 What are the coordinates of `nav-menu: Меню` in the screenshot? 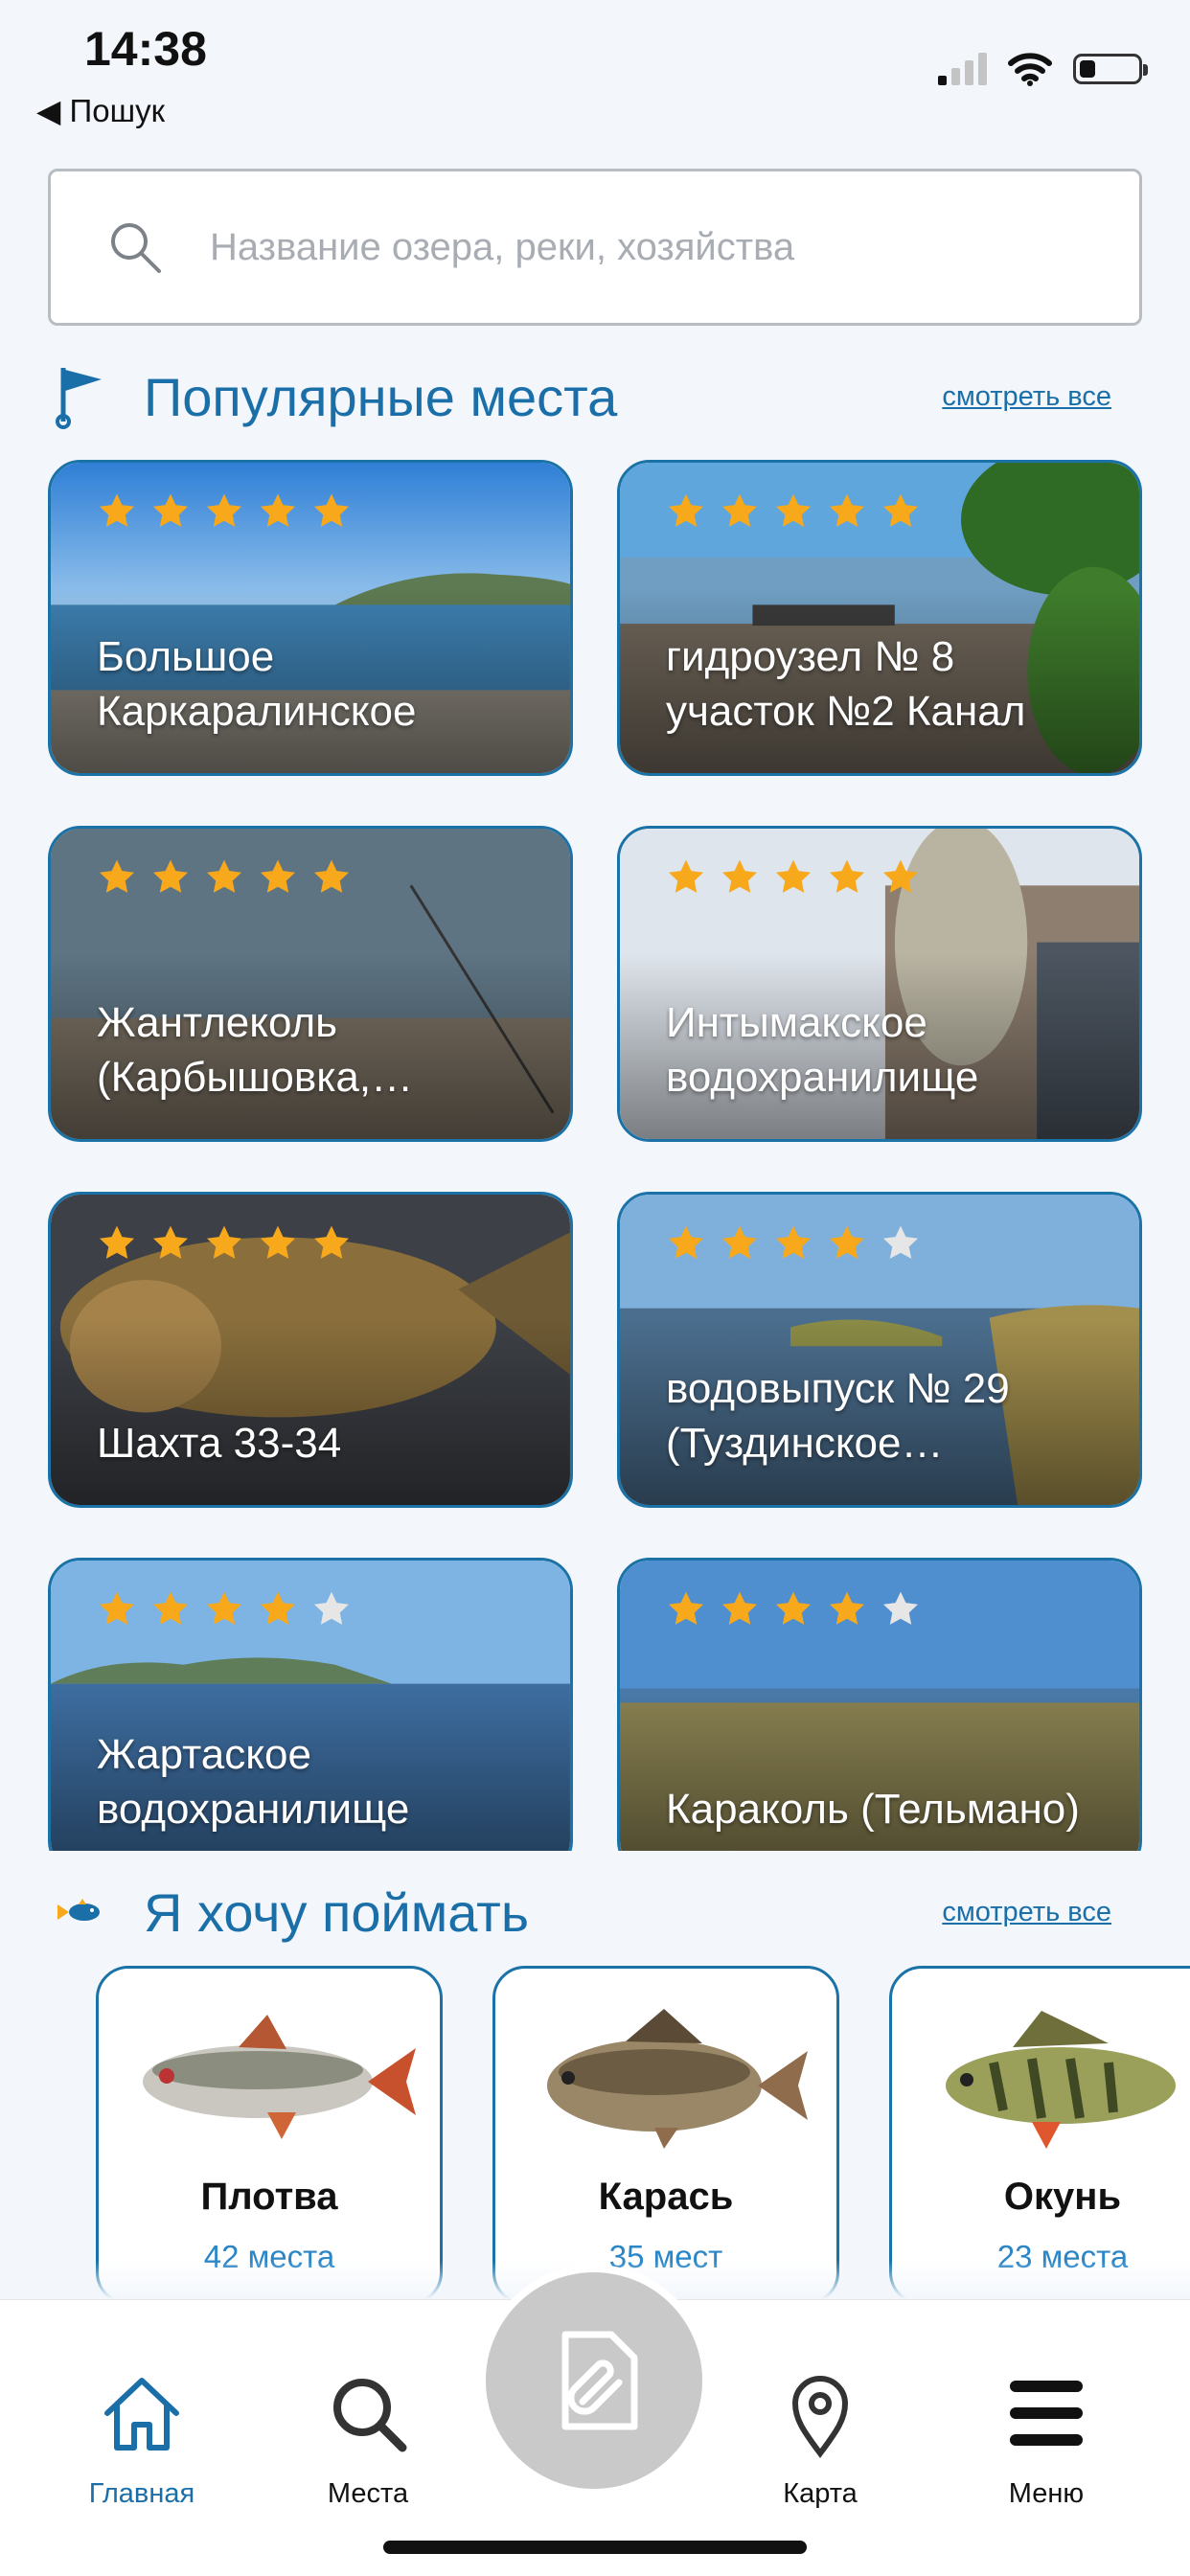 It's located at (1046, 2438).